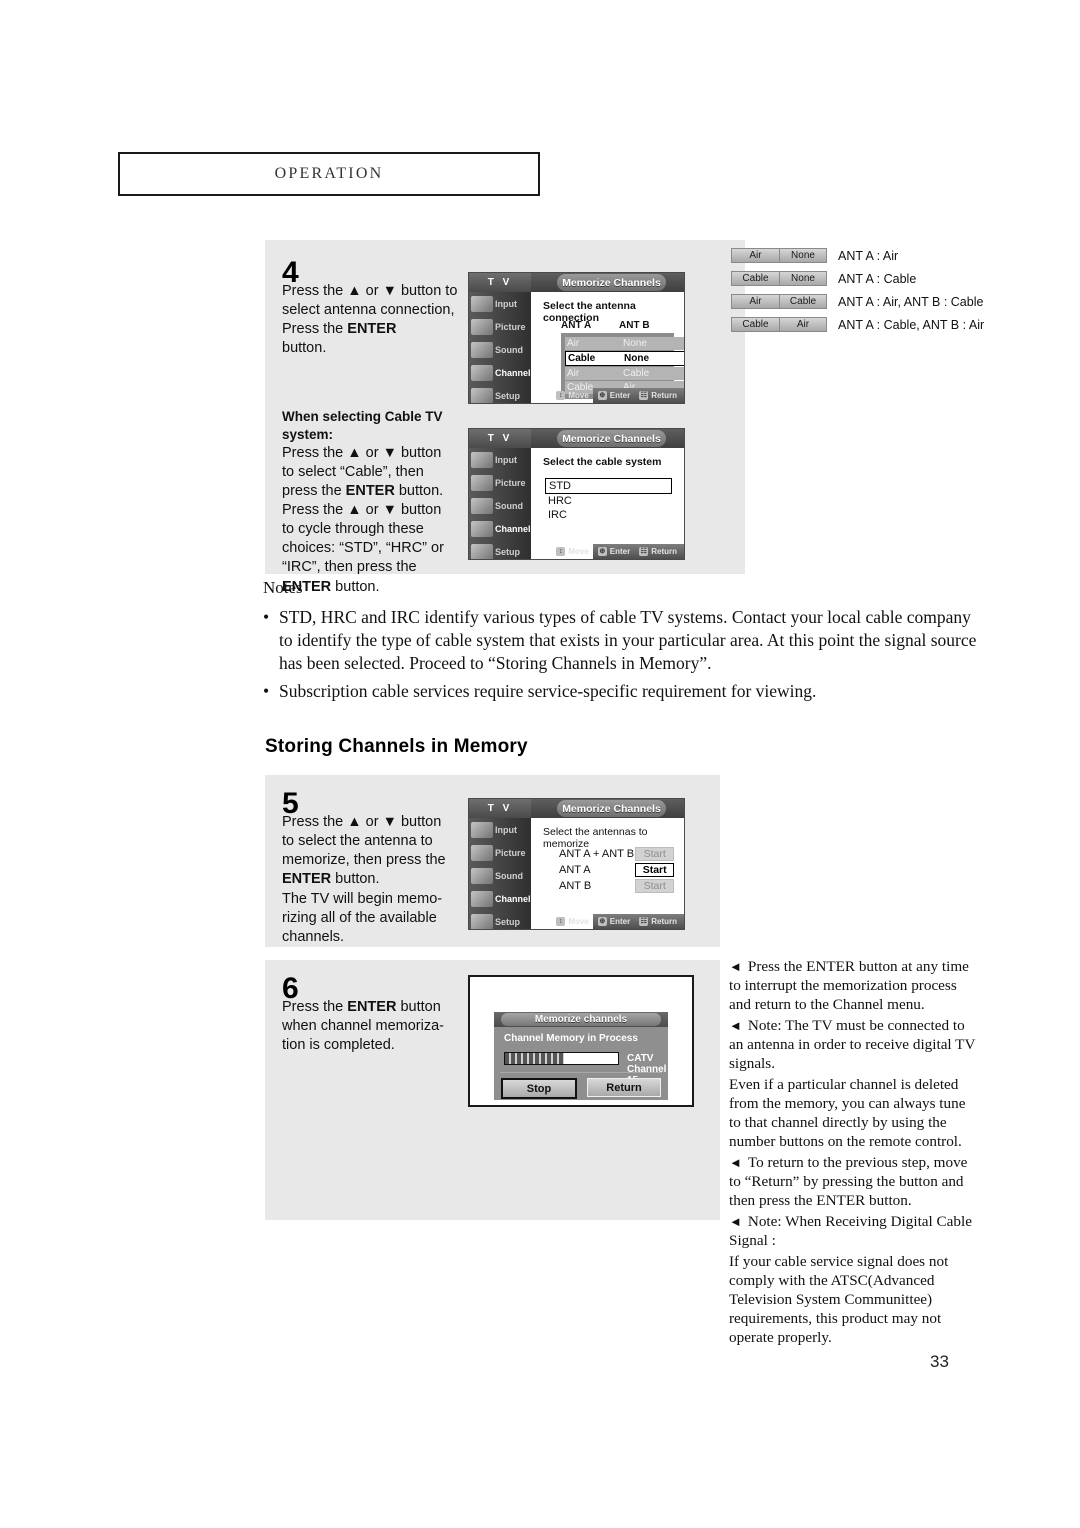 This screenshot has height=1528, width=1080. Describe the element at coordinates (582, 358) in the screenshot. I see `cell-ant-a: Cable` at that location.